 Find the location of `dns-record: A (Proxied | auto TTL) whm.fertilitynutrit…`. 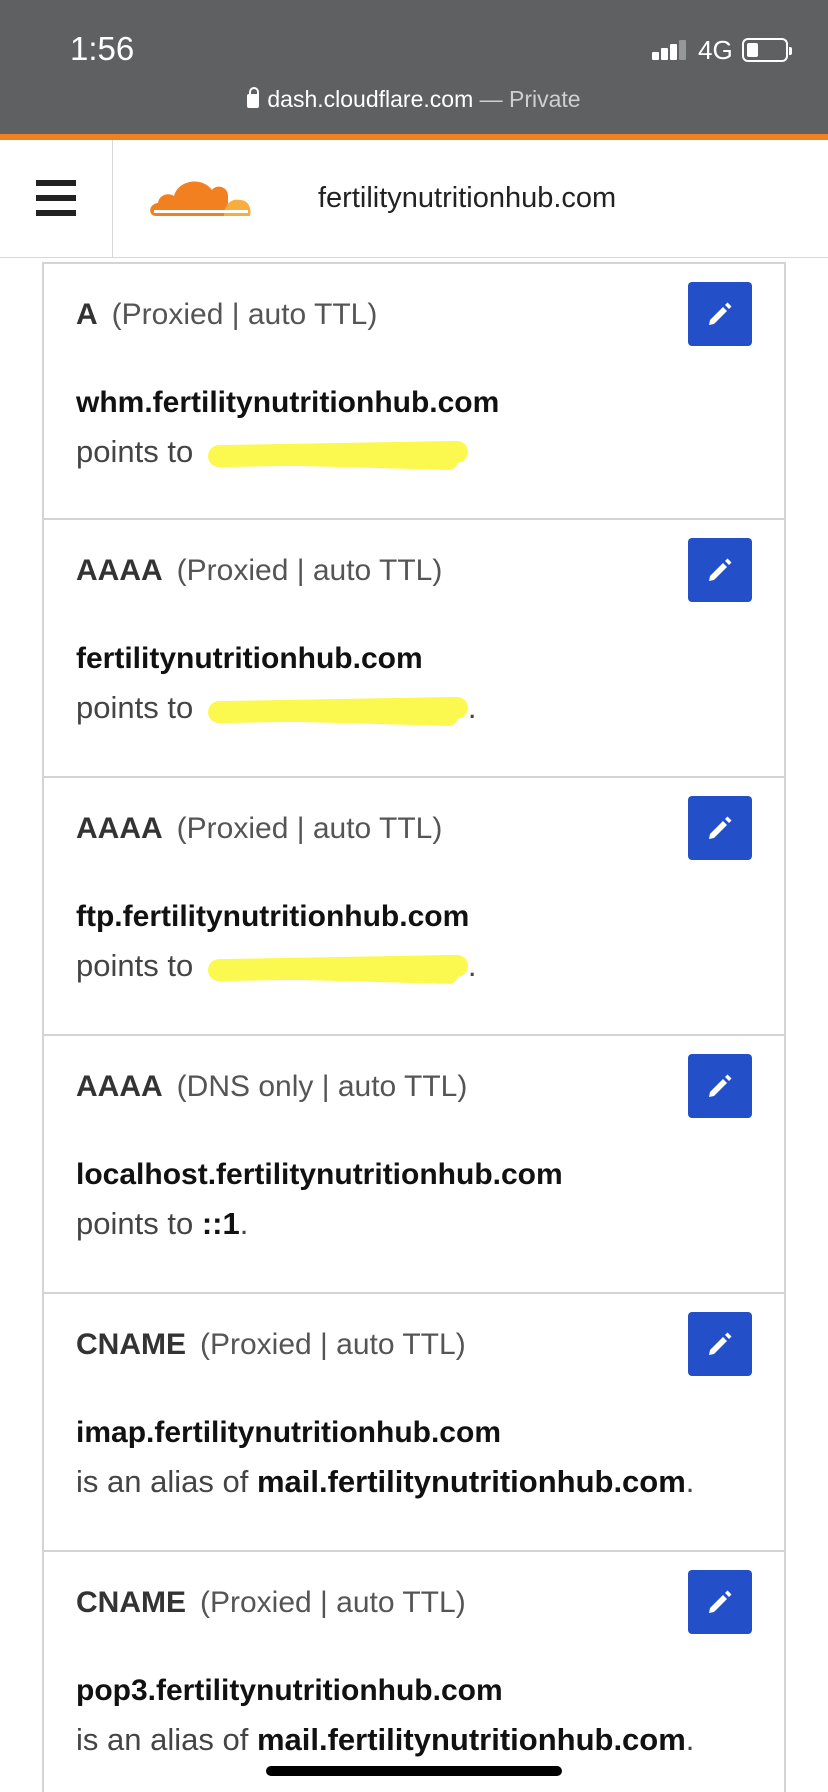

dns-record: A (Proxied | auto TTL) whm.fertilitynutrit… is located at coordinates (414, 391).